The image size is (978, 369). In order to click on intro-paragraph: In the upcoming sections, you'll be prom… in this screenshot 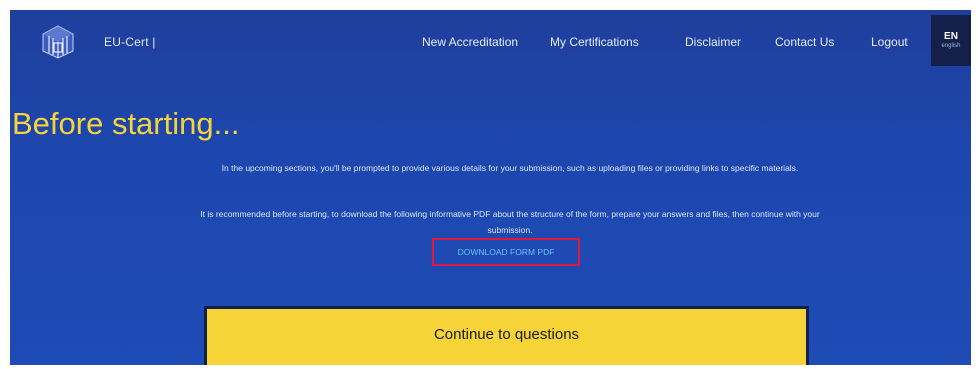, I will do `click(510, 168)`.